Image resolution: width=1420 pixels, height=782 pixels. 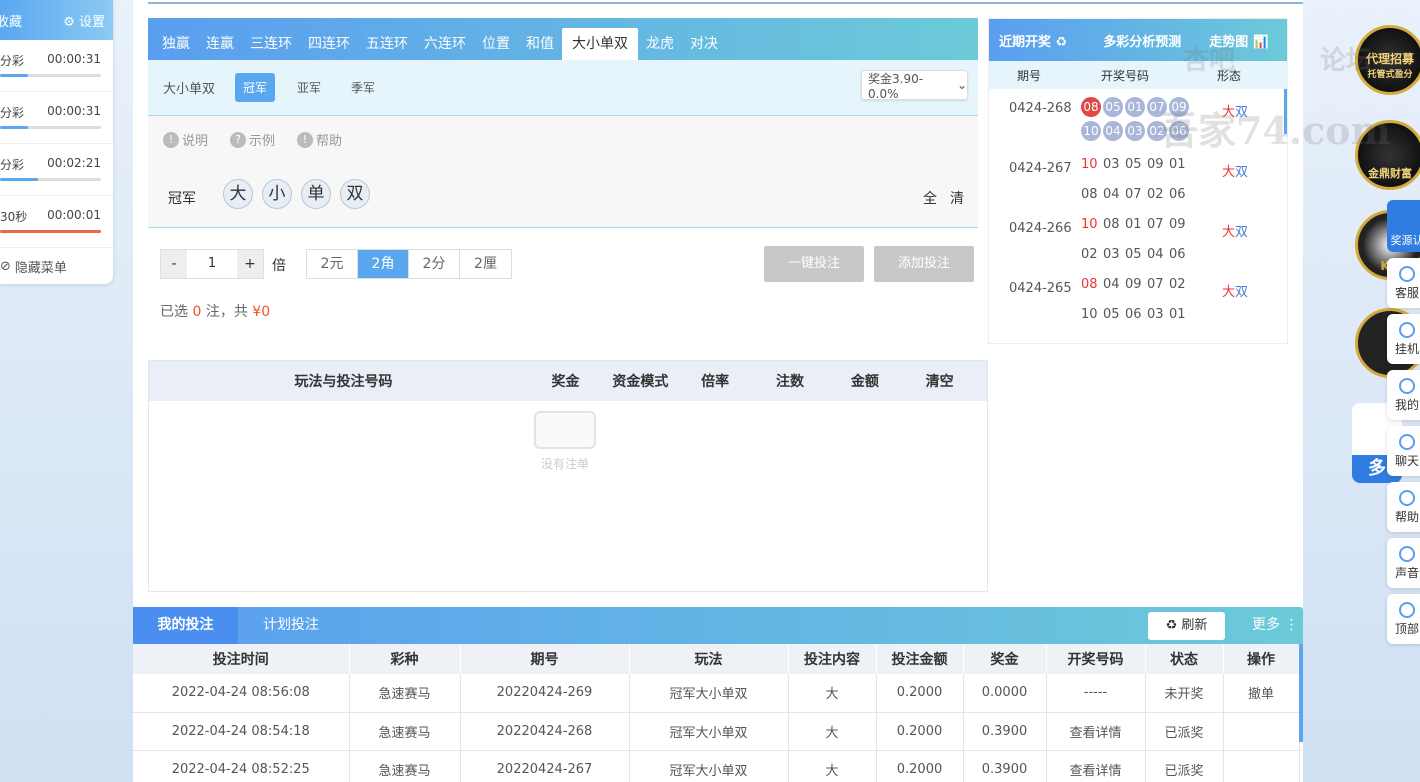 What do you see at coordinates (309, 87) in the screenshot?
I see `position-tab: 亚军` at bounding box center [309, 87].